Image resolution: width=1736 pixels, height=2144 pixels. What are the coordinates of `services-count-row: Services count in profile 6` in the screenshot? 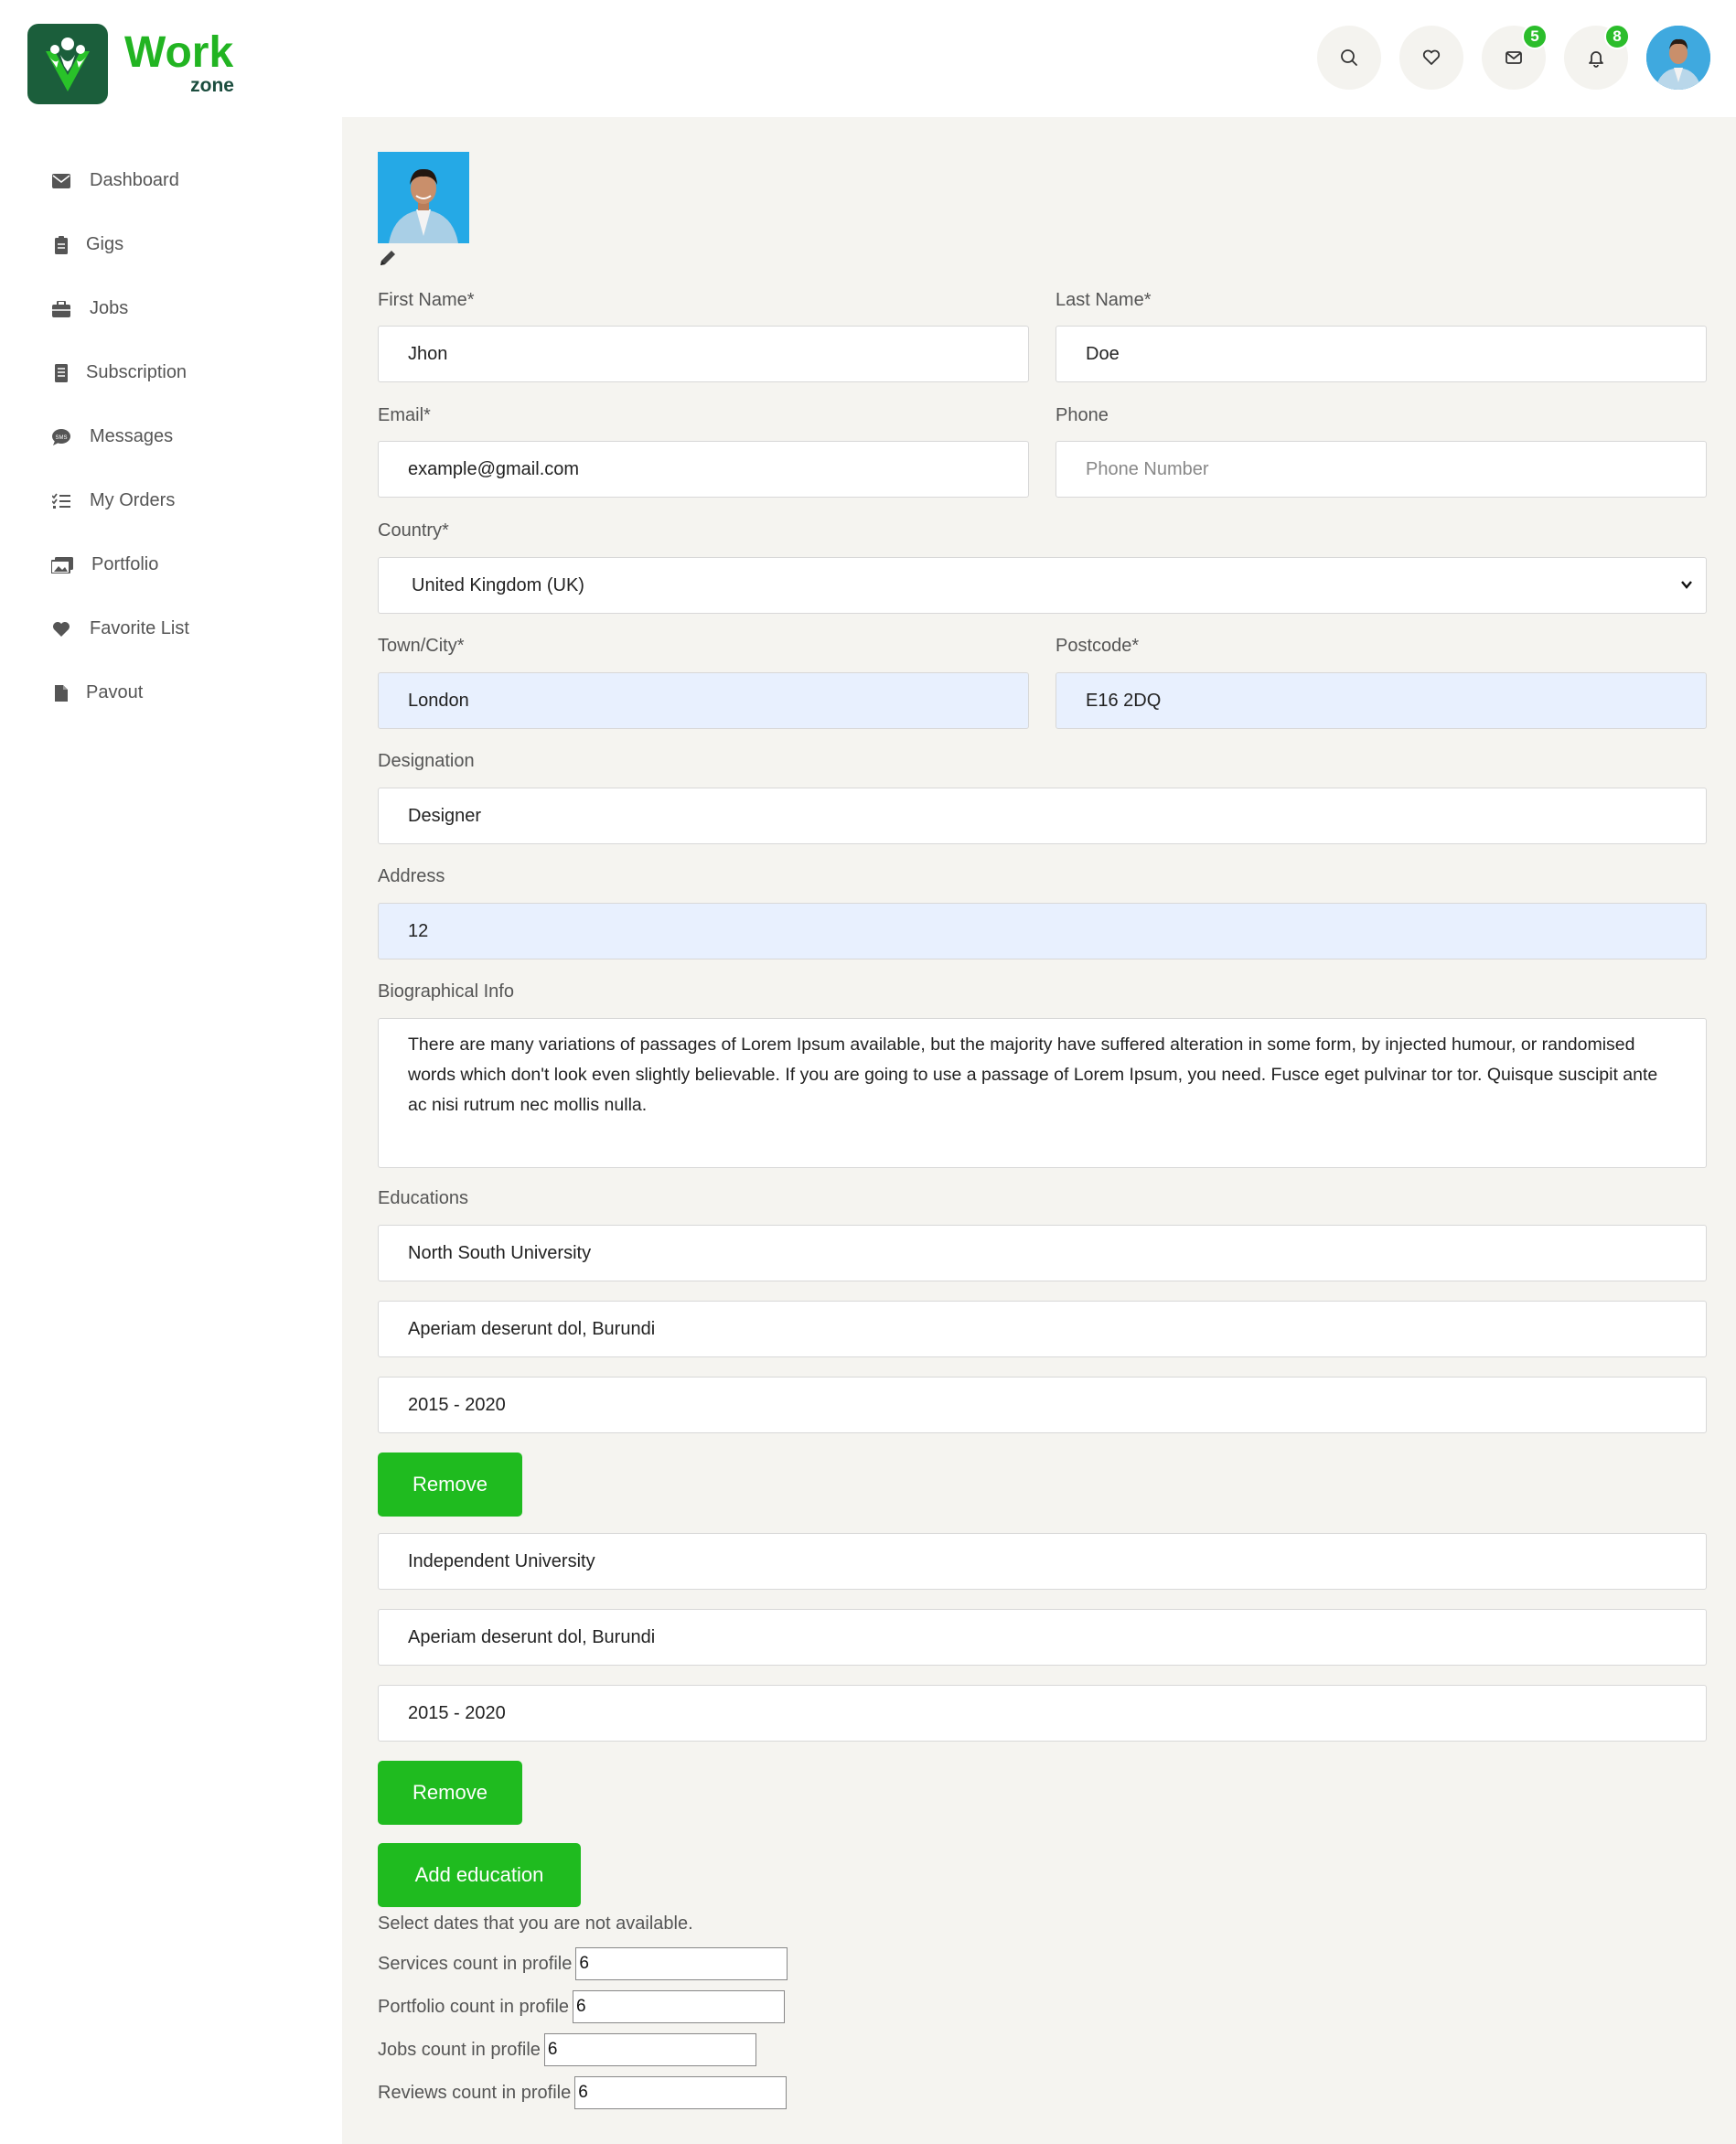 It's located at (583, 1964).